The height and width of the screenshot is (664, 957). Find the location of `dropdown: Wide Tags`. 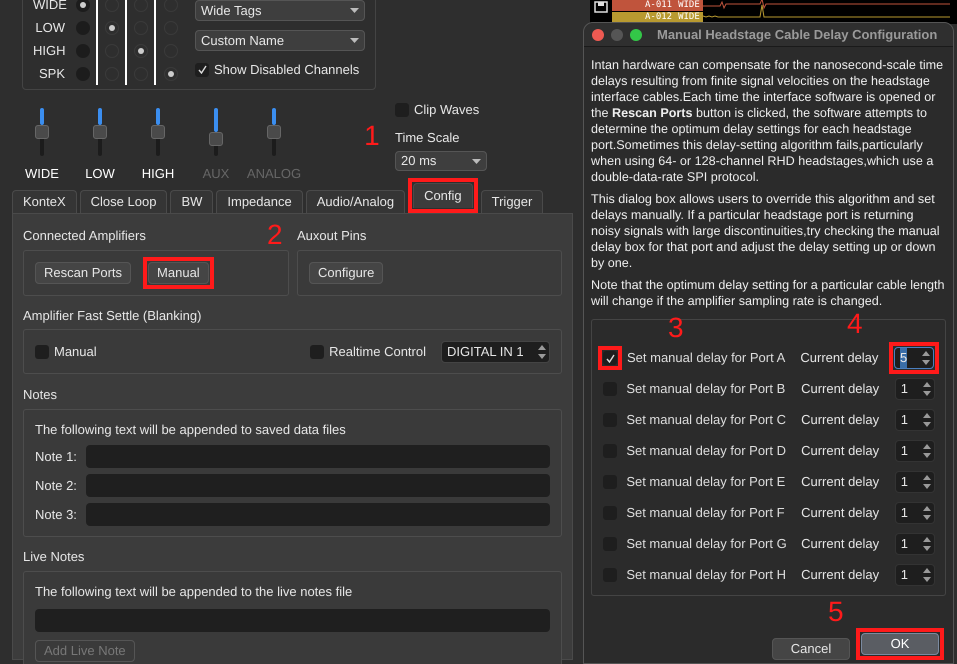

dropdown: Wide Tags is located at coordinates (280, 10).